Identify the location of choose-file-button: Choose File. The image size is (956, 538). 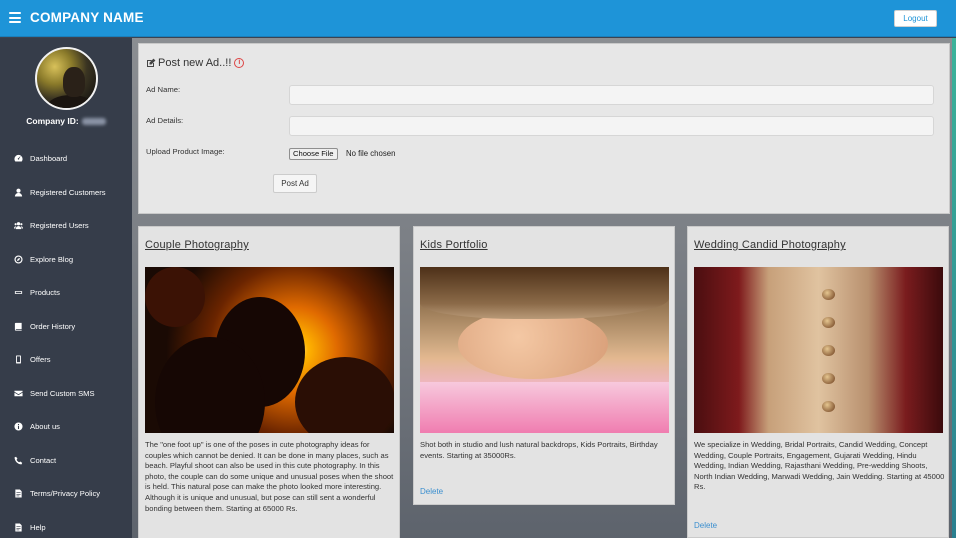
(313, 154).